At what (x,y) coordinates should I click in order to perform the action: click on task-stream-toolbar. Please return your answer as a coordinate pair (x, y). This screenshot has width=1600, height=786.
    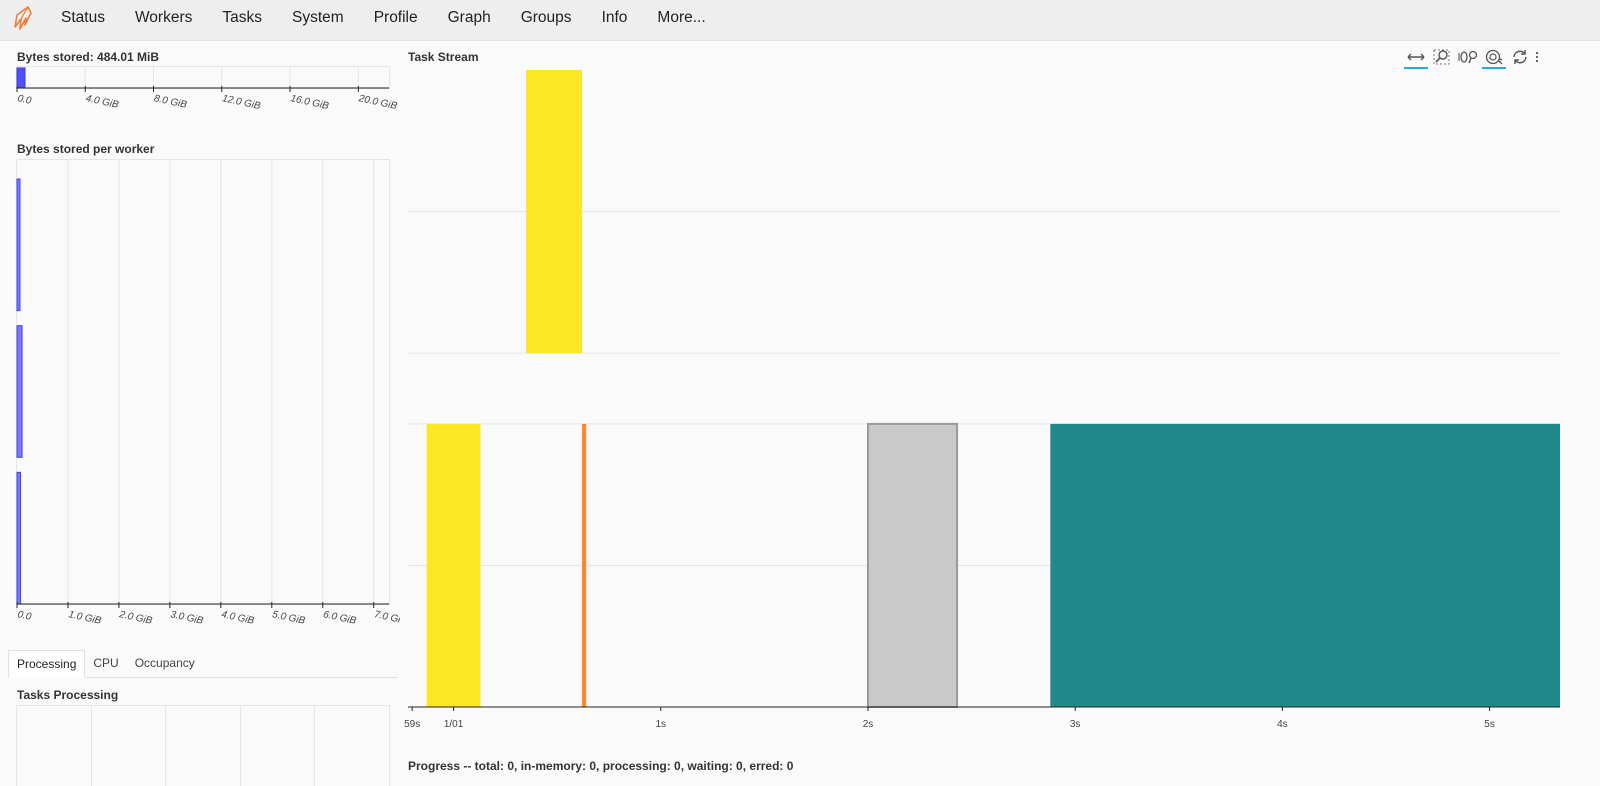
    Looking at the image, I should click on (1473, 57).